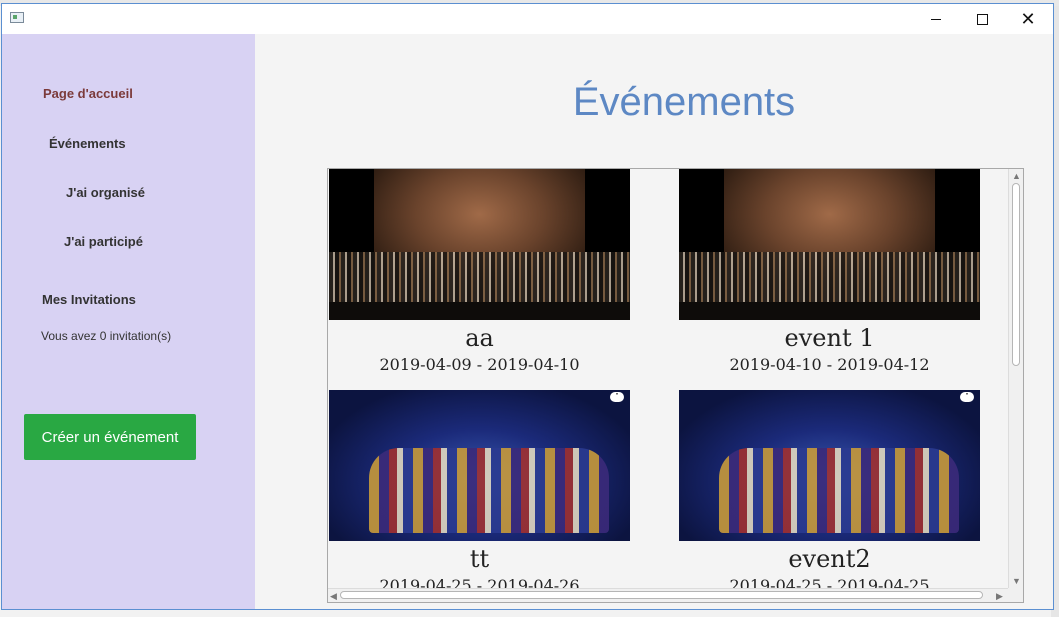 Image resolution: width=1059 pixels, height=617 pixels. Describe the element at coordinates (106, 336) in the screenshot. I see `invitation-count-text: Vous avez 0 invitation(s)` at that location.